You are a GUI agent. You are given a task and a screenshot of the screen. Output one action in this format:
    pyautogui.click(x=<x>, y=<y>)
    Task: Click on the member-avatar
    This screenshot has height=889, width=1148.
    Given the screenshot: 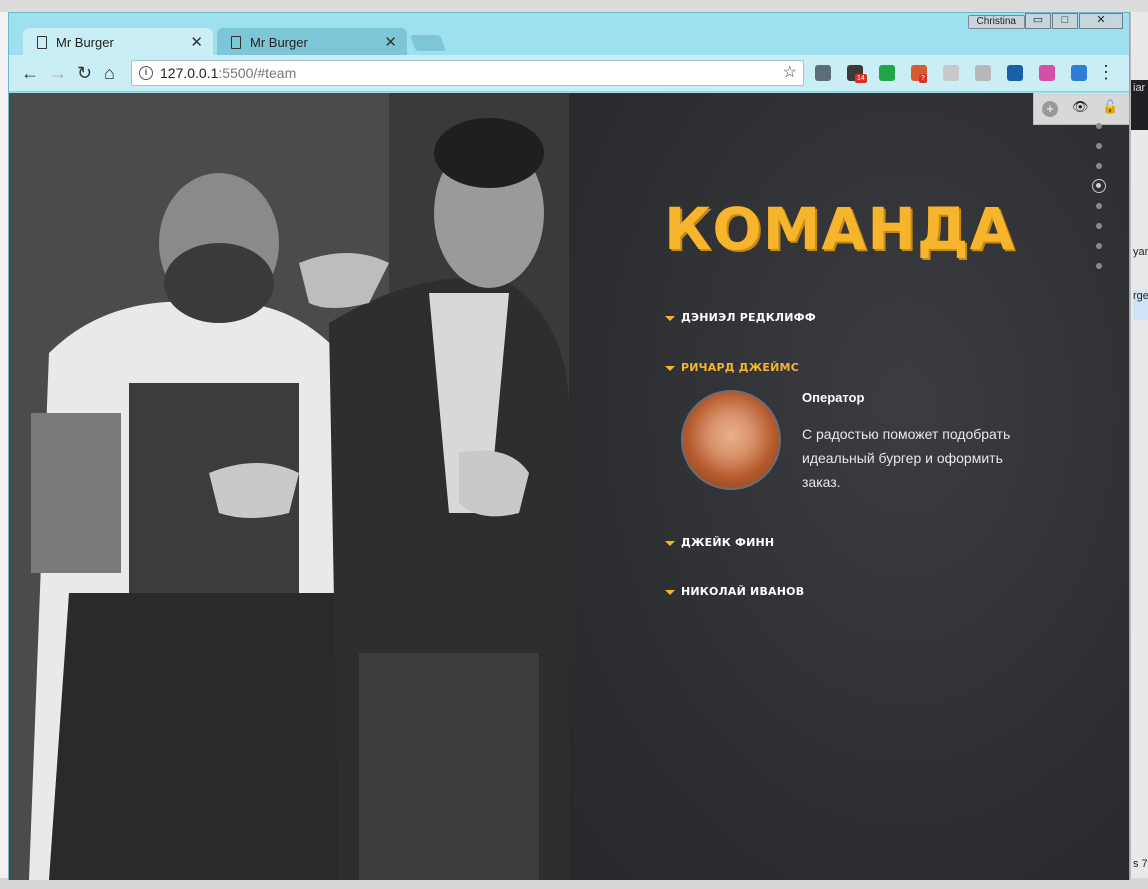 What is the action you would take?
    pyautogui.click(x=731, y=440)
    